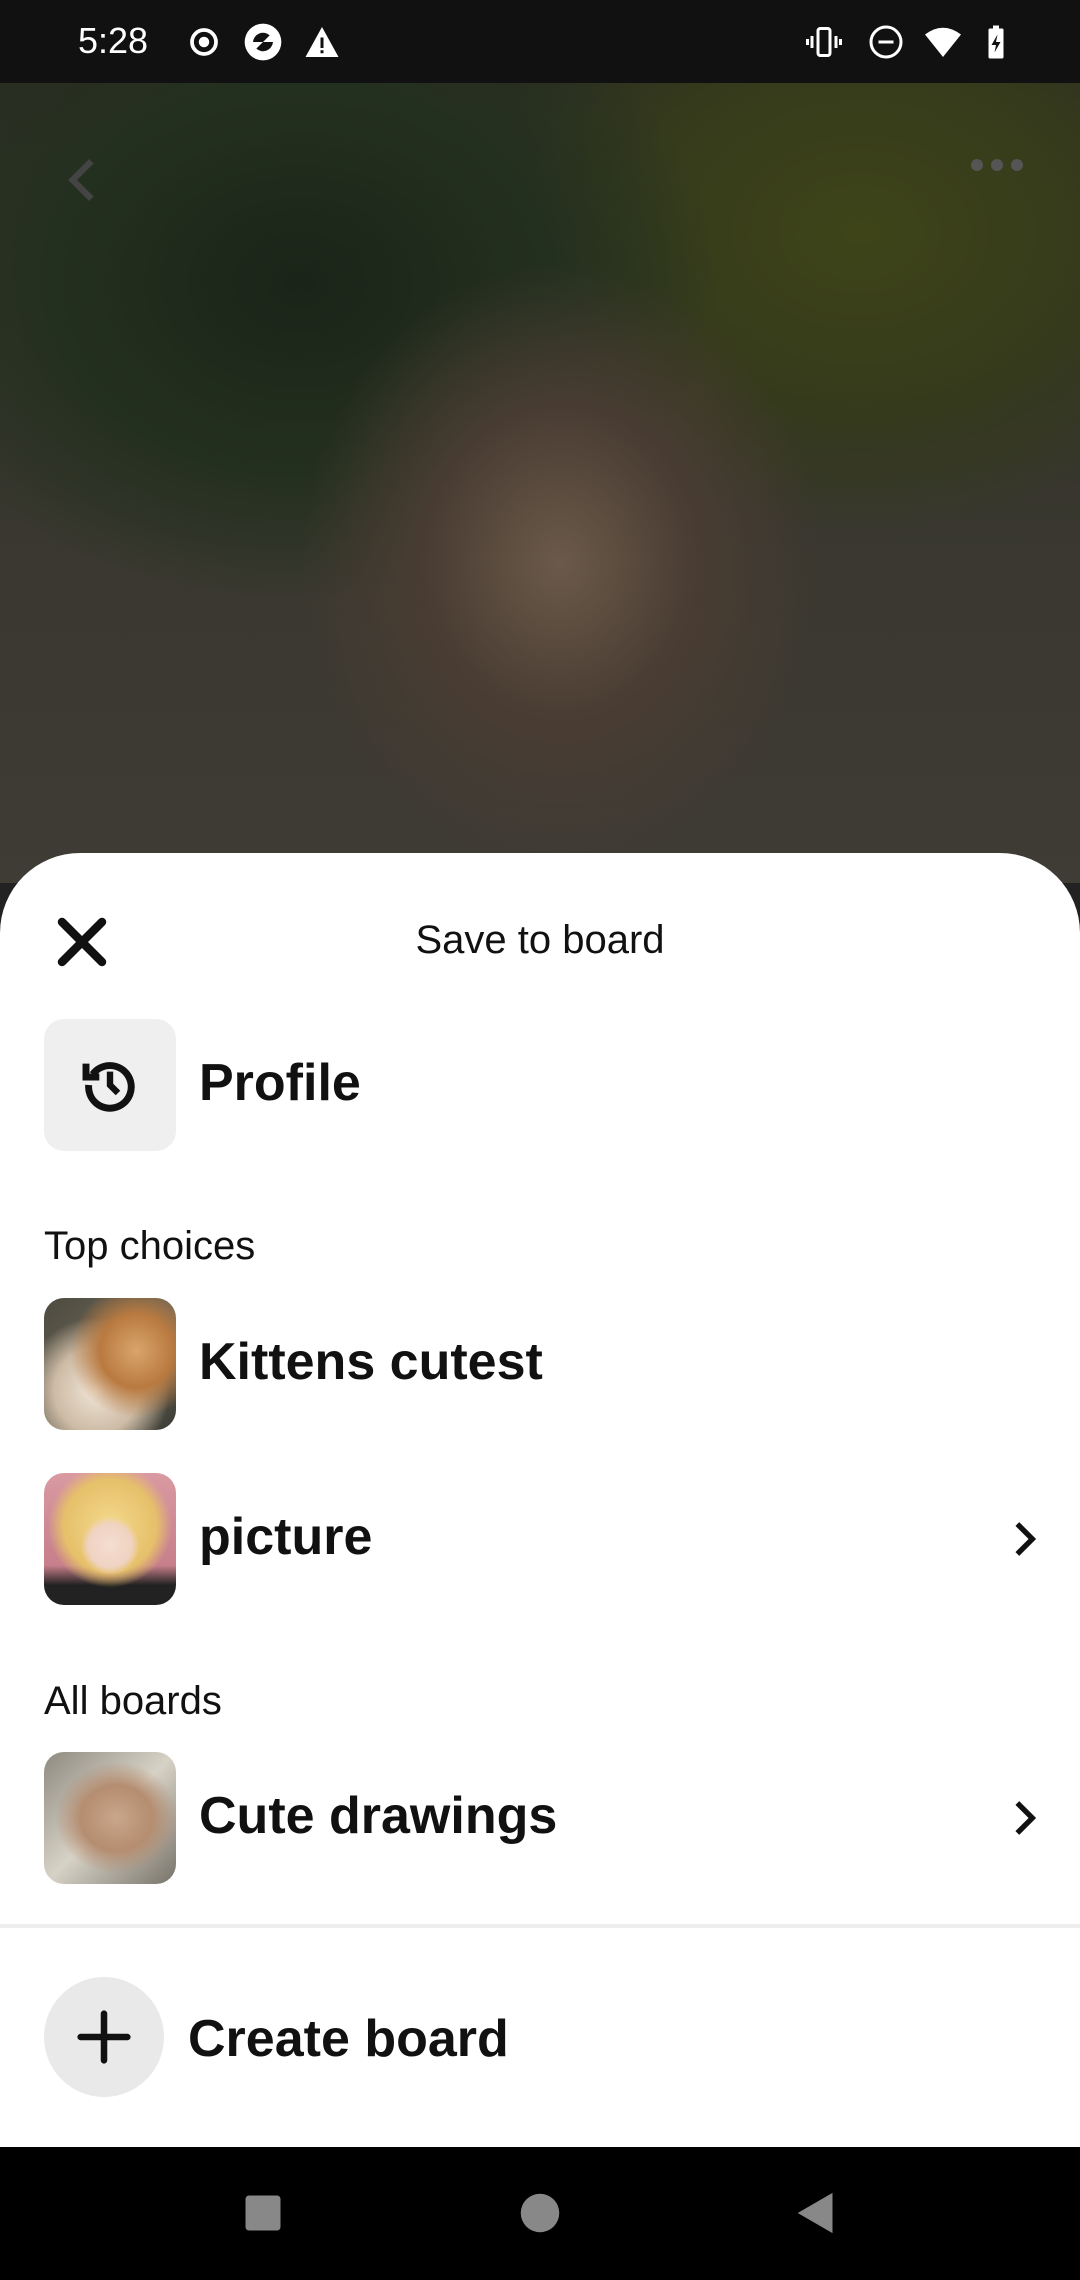 The width and height of the screenshot is (1080, 2280). What do you see at coordinates (348, 2039) in the screenshot?
I see `create-board-label: Create board` at bounding box center [348, 2039].